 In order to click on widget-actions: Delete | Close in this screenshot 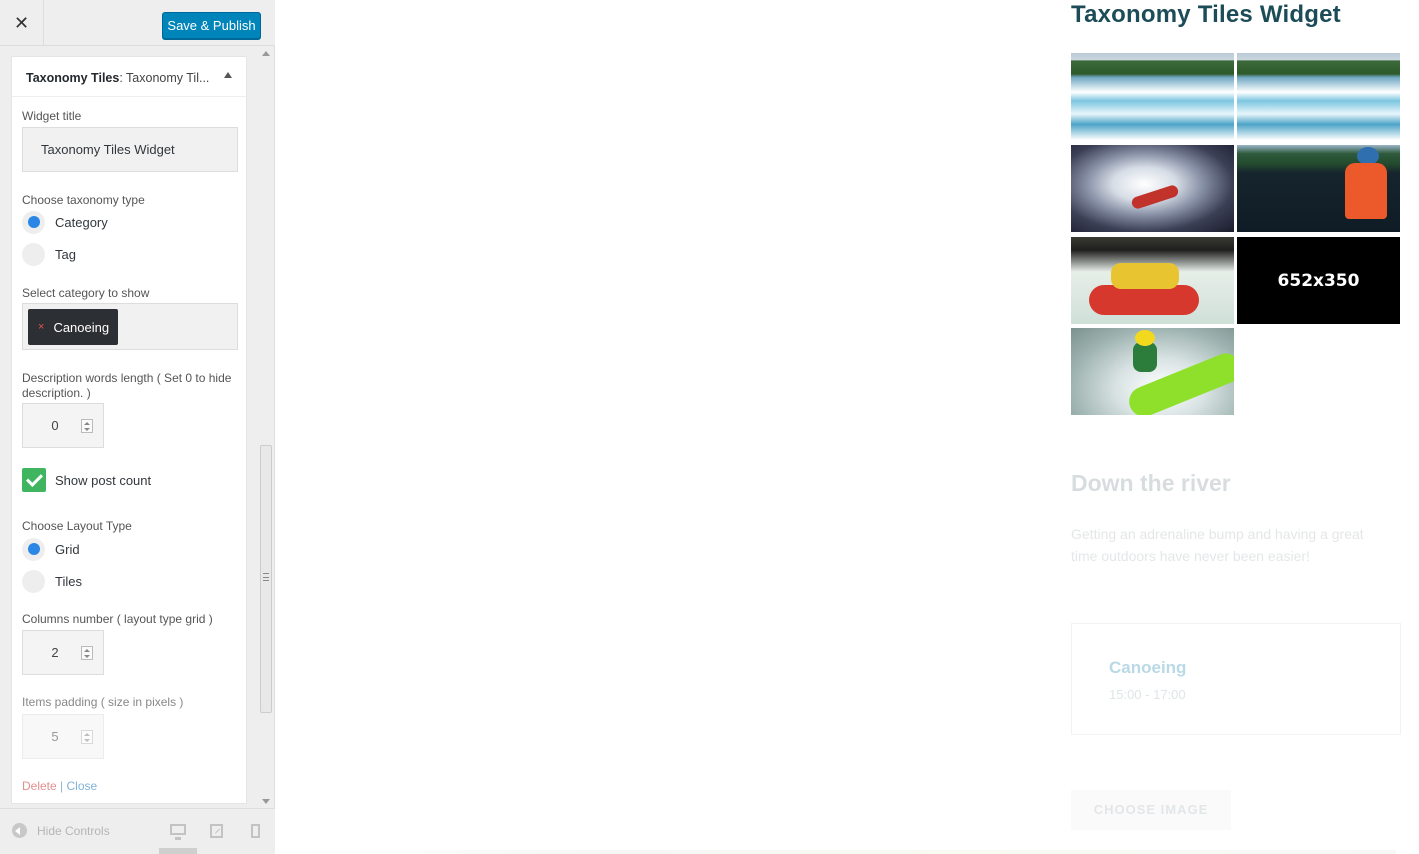, I will do `click(59, 786)`.